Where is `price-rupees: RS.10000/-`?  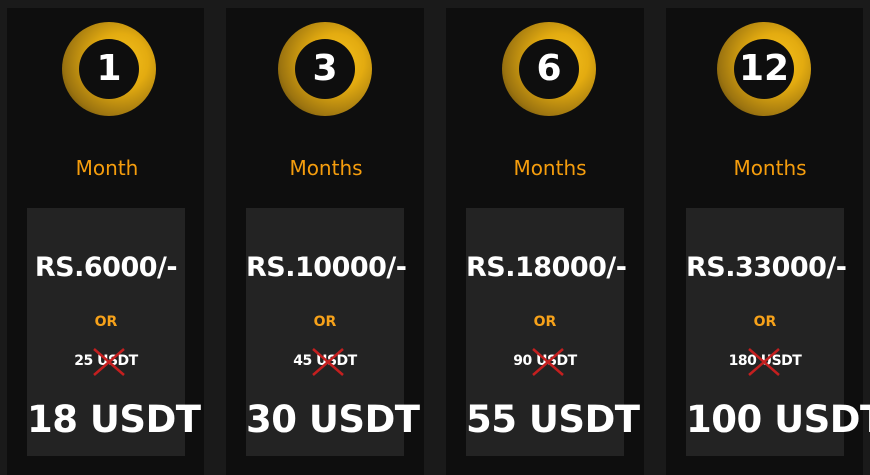 price-rupees: RS.10000/- is located at coordinates (326, 267).